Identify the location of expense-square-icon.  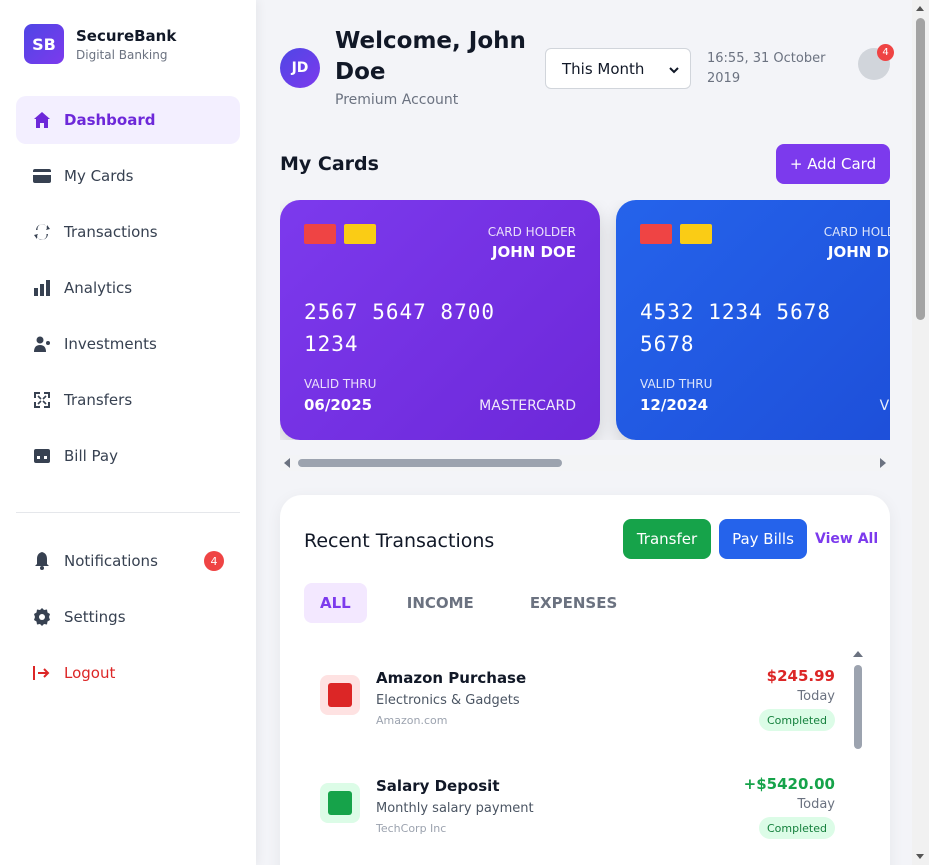
(340, 695).